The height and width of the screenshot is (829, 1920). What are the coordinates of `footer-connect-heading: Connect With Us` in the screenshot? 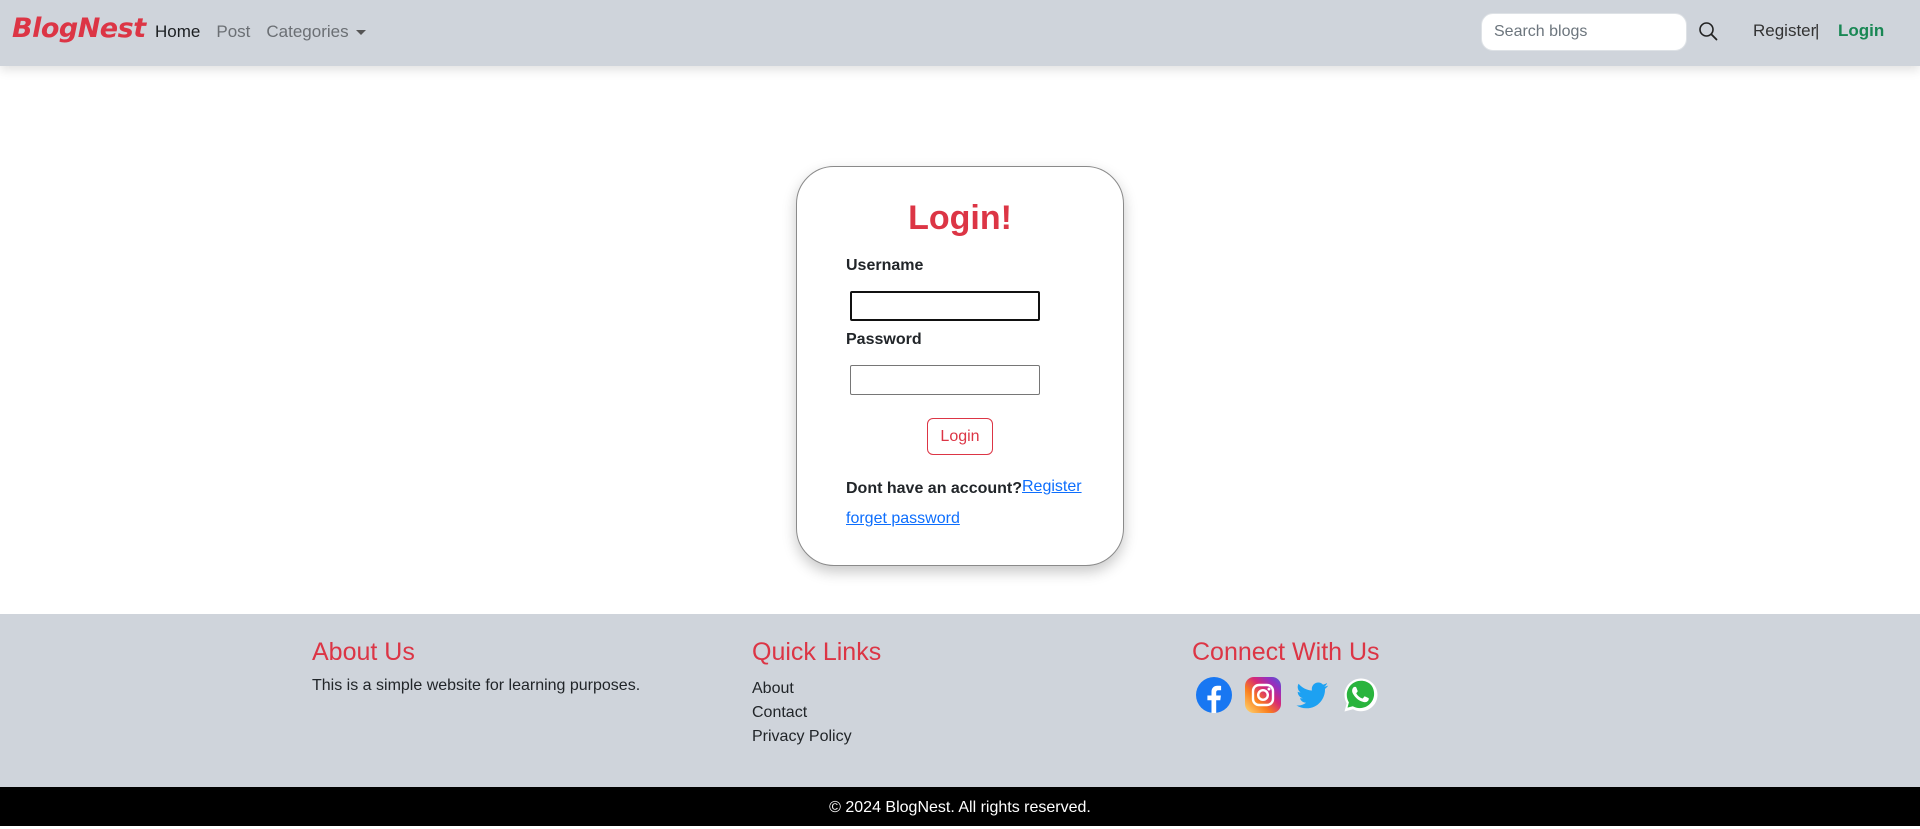 It's located at (1286, 652).